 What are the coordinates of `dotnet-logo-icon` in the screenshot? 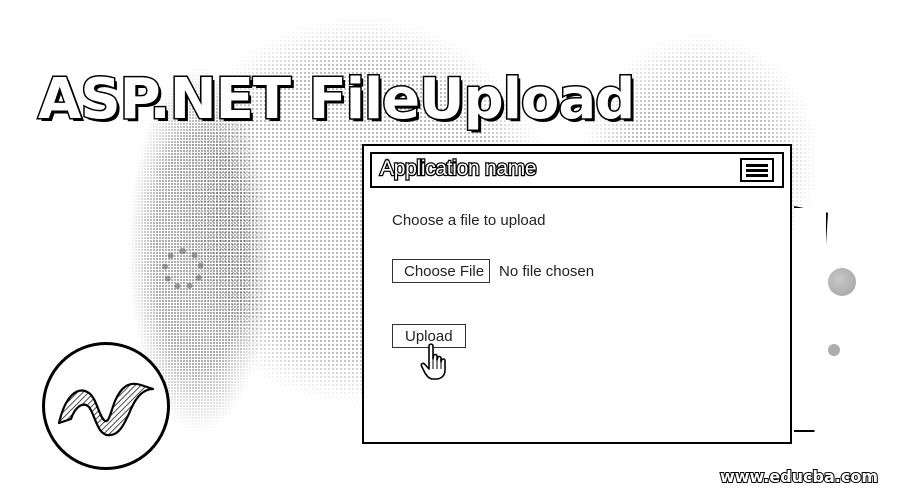 It's located at (106, 406).